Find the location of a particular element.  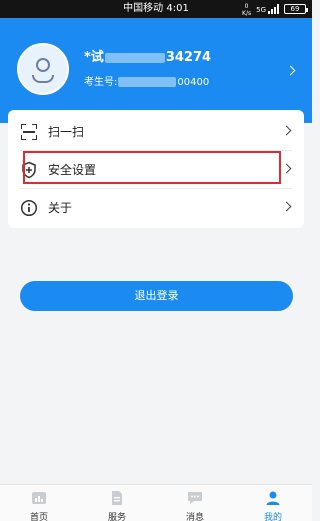

tab-messages: 消息 is located at coordinates (195, 503).